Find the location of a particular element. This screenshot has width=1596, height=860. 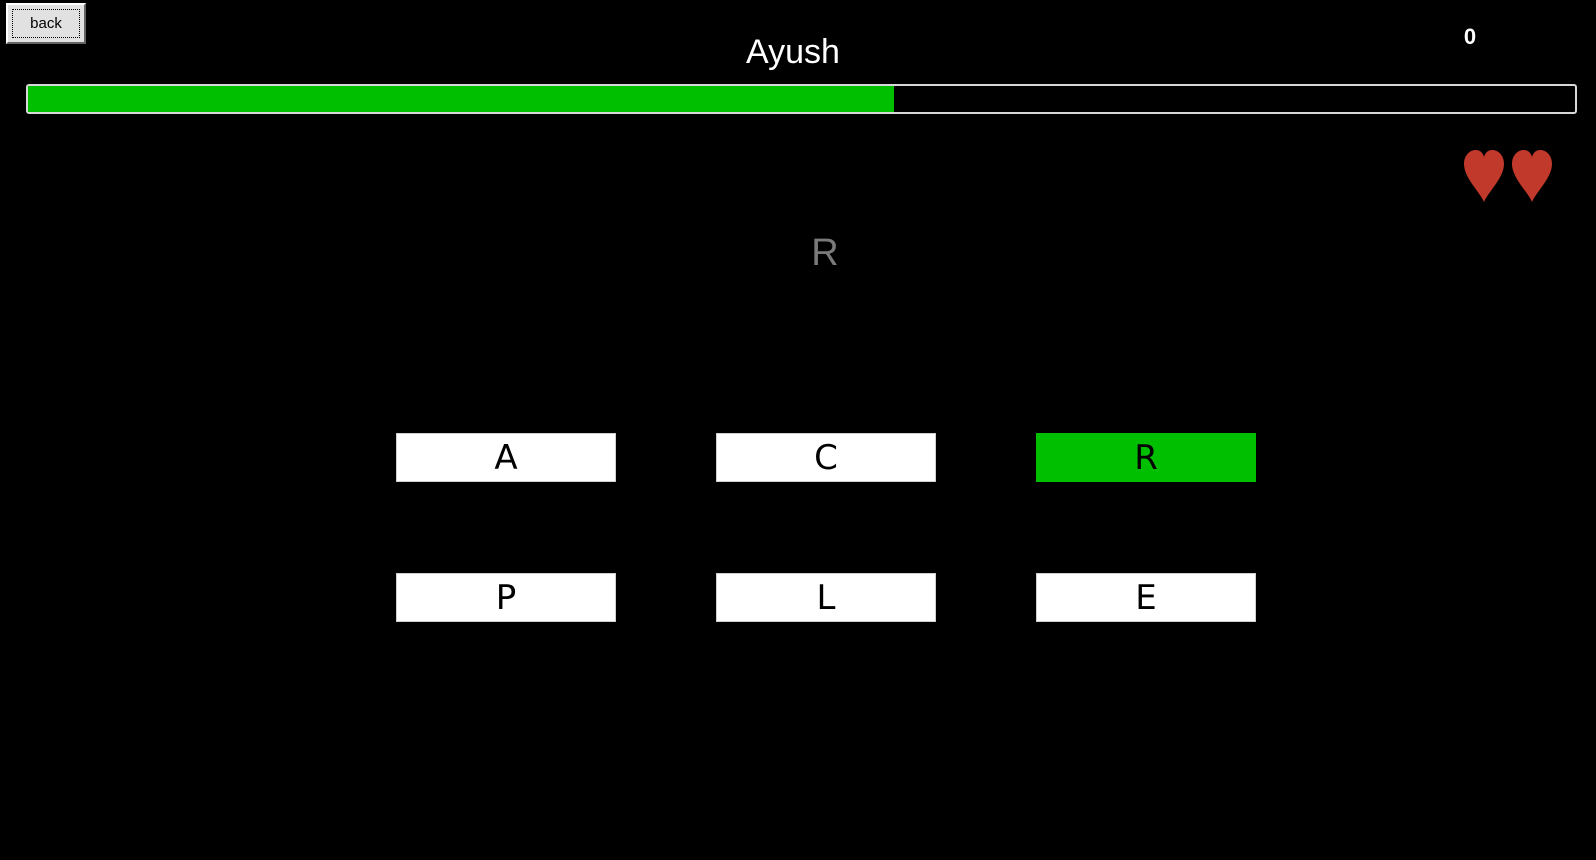

lives-indicator is located at coordinates (1508, 176).